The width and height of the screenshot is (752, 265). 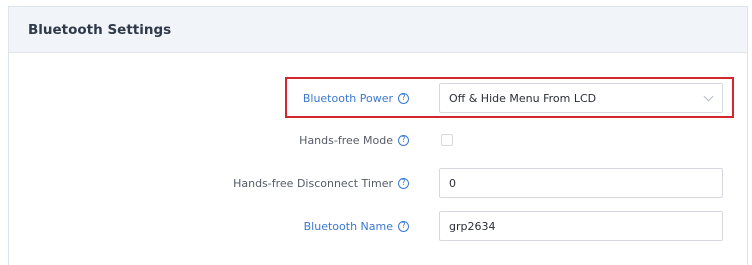 I want to click on bluetooth-name-label: Bluetooth Name, so click(x=348, y=226).